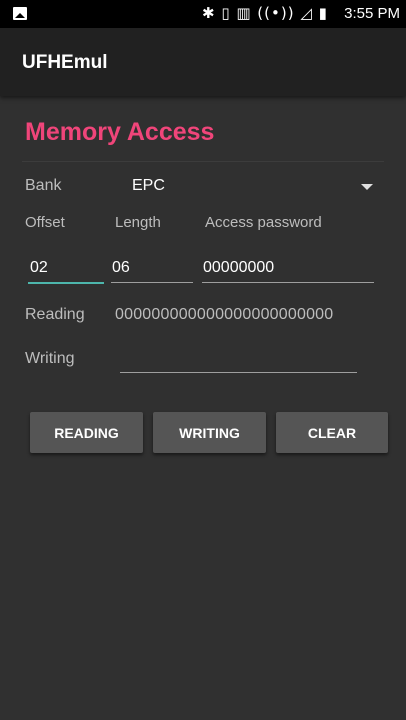 This screenshot has width=406, height=720. I want to click on bank-label: Bank, so click(43, 185).